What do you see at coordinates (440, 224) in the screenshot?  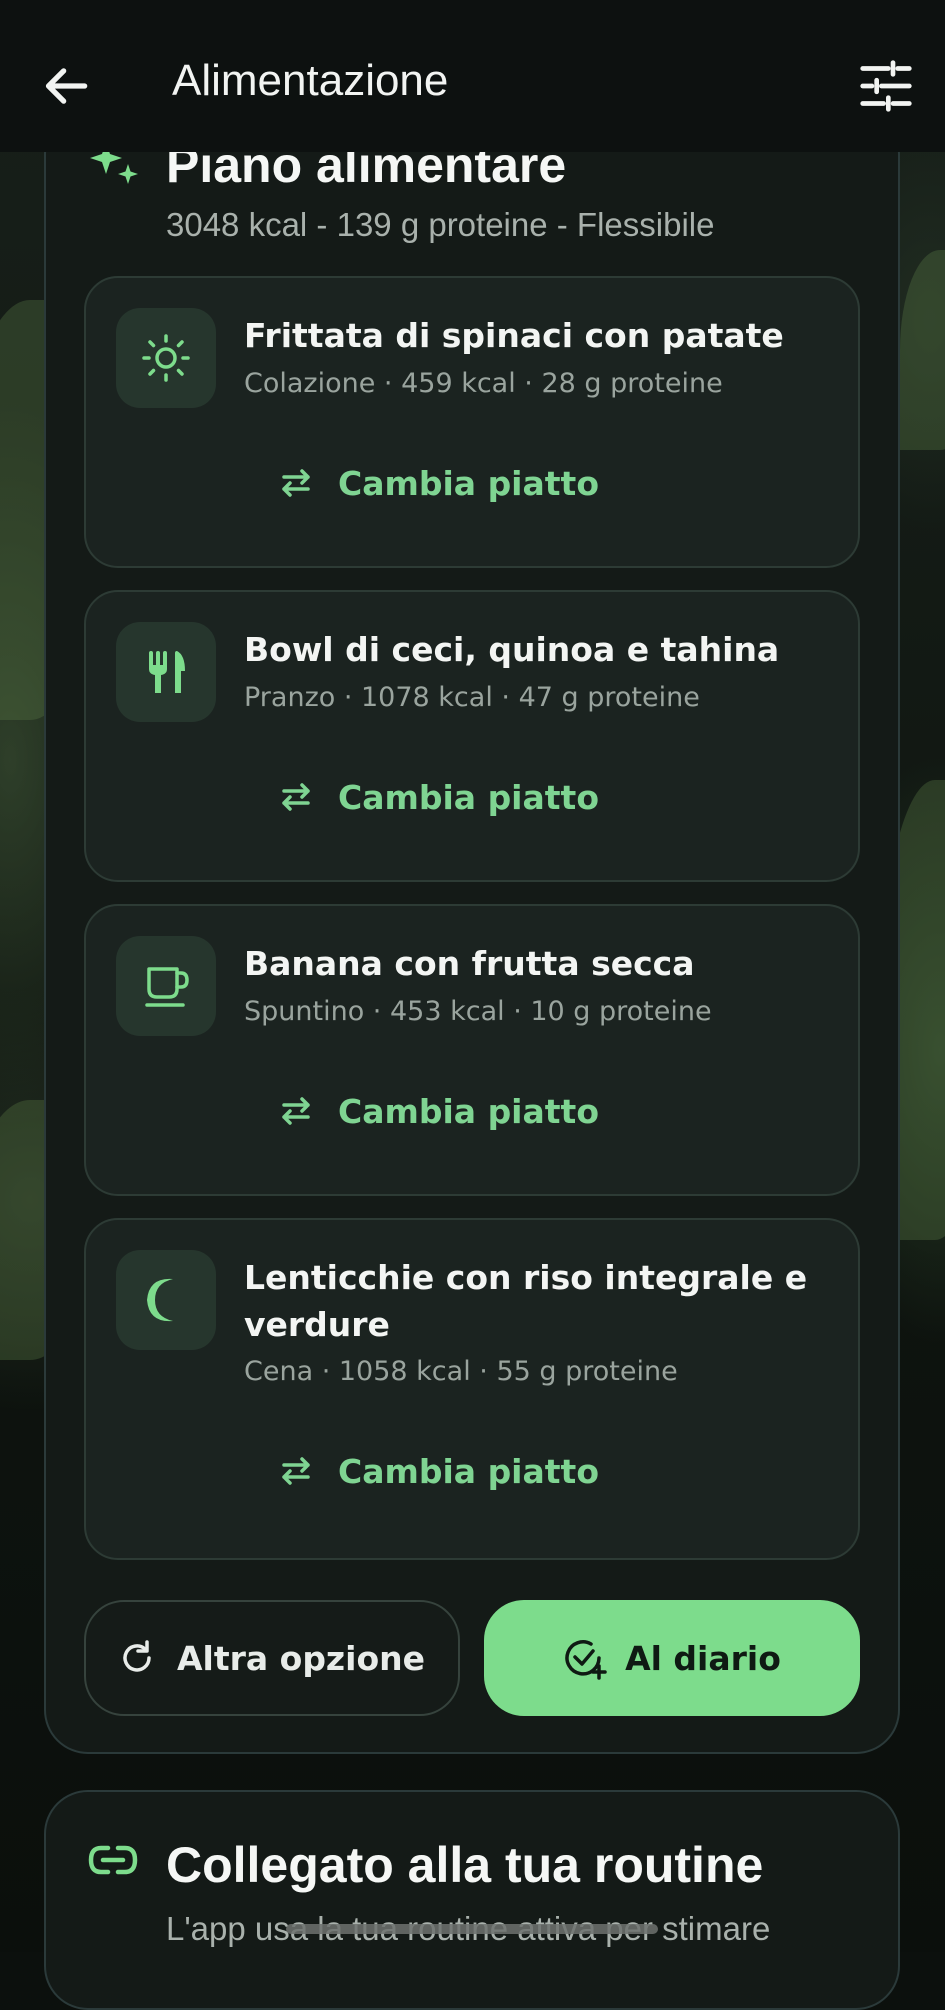 I see `plan-subtitle: 3048 kcal - 139 g proteine - Flessibile` at bounding box center [440, 224].